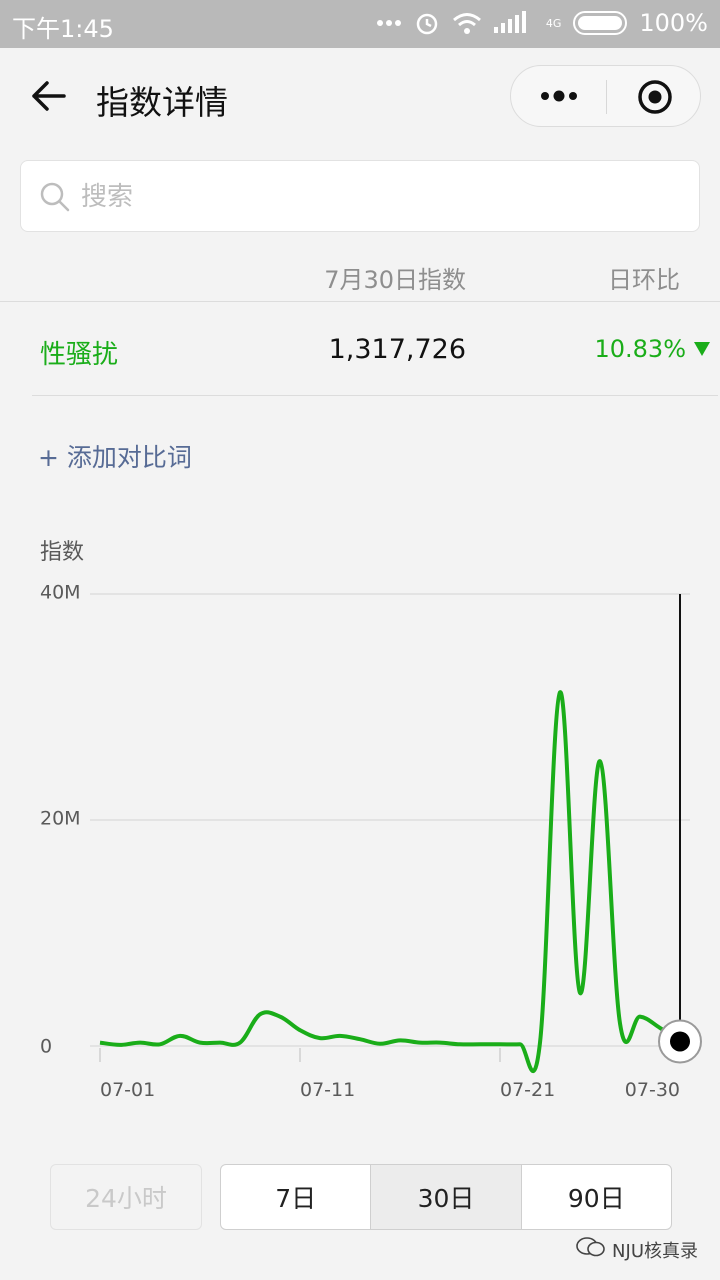 The height and width of the screenshot is (1280, 720). What do you see at coordinates (680, 1041) in the screenshot?
I see `cursor-dot` at bounding box center [680, 1041].